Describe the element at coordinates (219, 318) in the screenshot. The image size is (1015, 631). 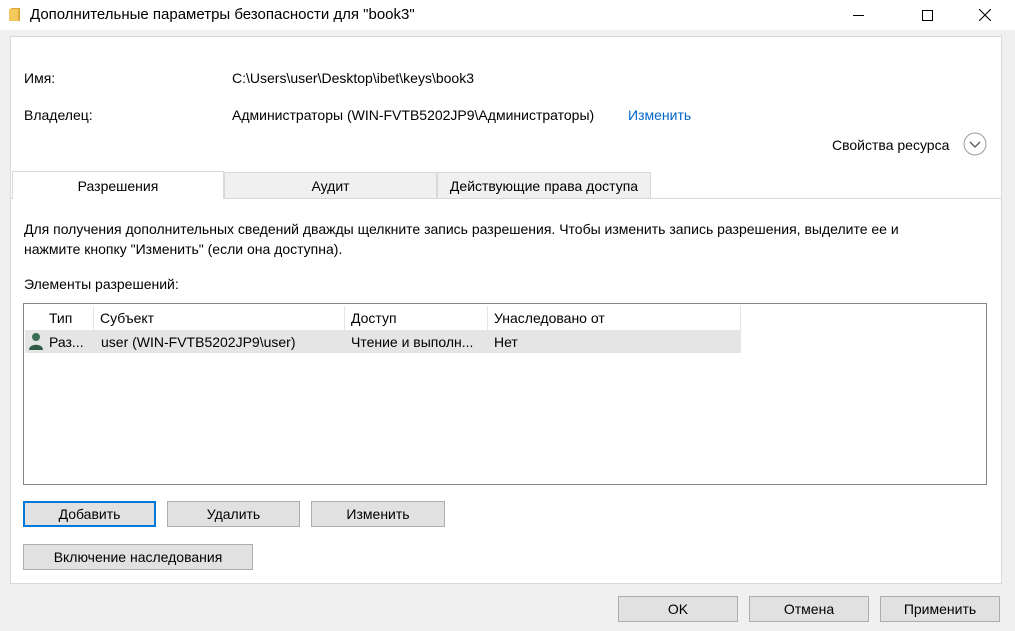
I see `column-header-subject: Субъект` at that location.